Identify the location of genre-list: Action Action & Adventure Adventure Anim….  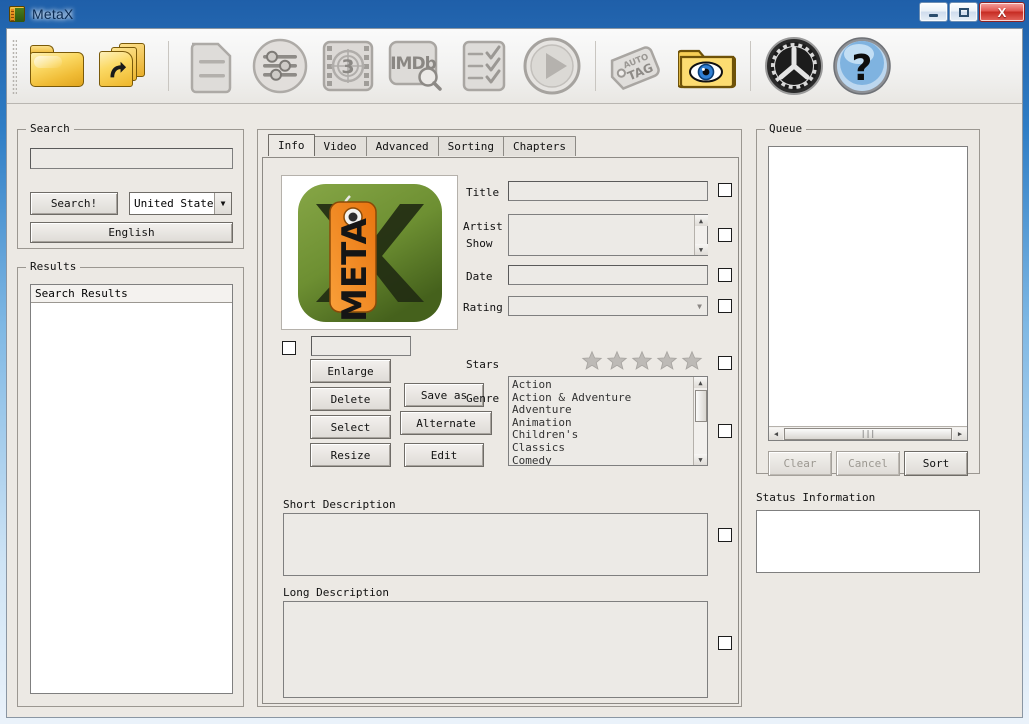
(608, 421).